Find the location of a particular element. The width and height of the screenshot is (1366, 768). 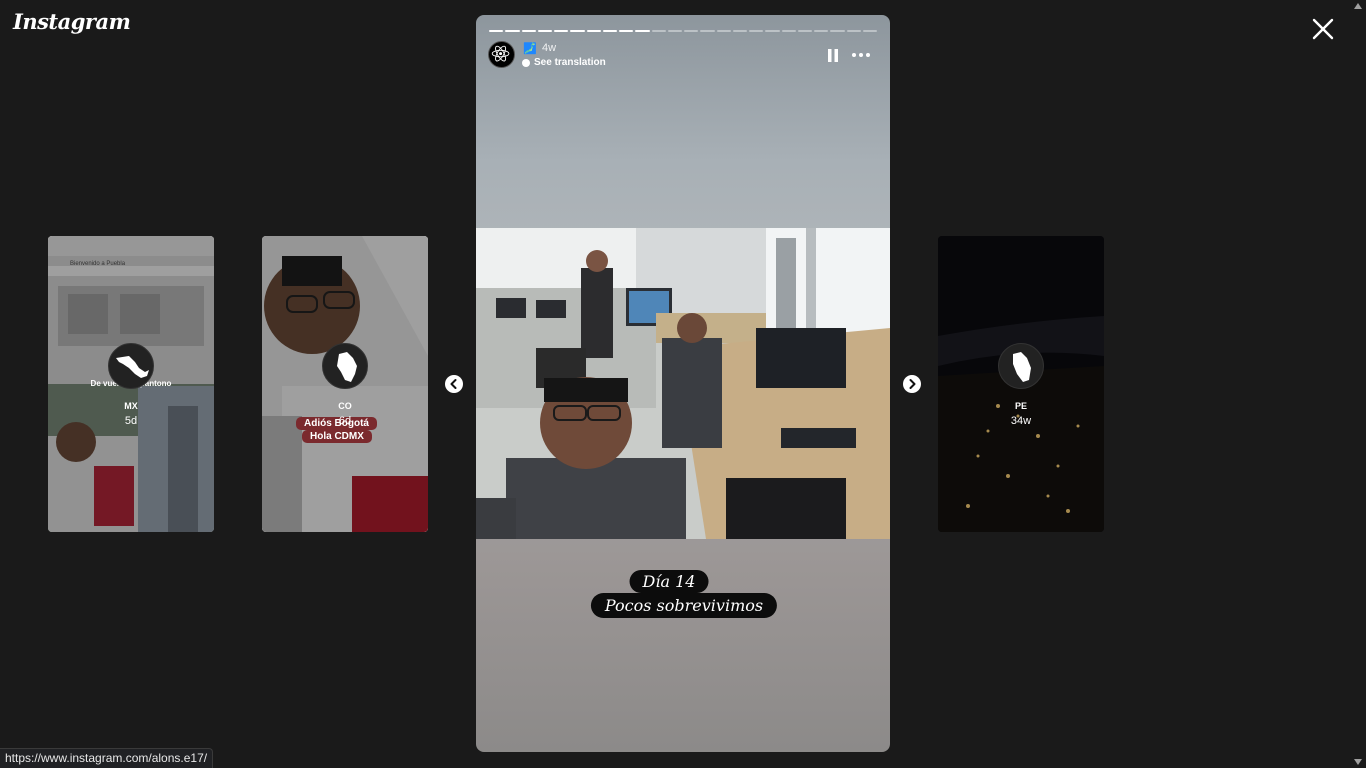

vertical-scrollbar is located at coordinates (1358, 384).